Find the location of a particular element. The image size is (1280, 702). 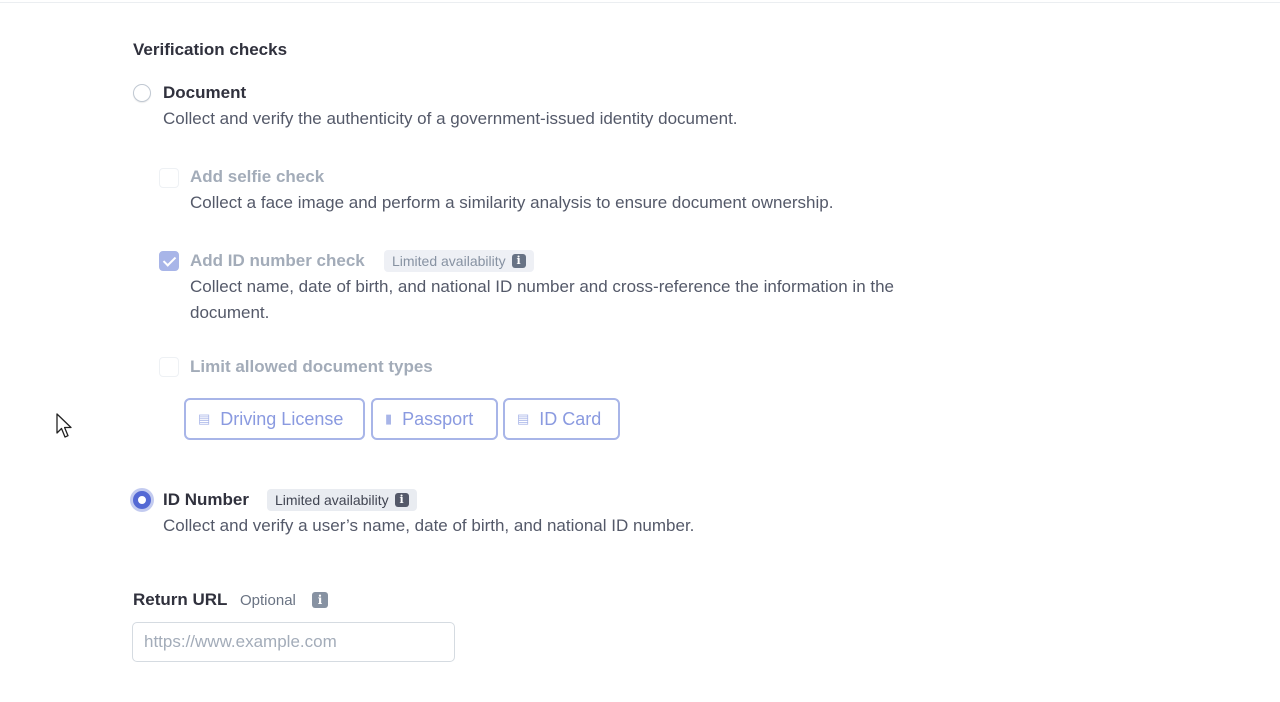

id-number-check-checkbox is located at coordinates (169, 261).